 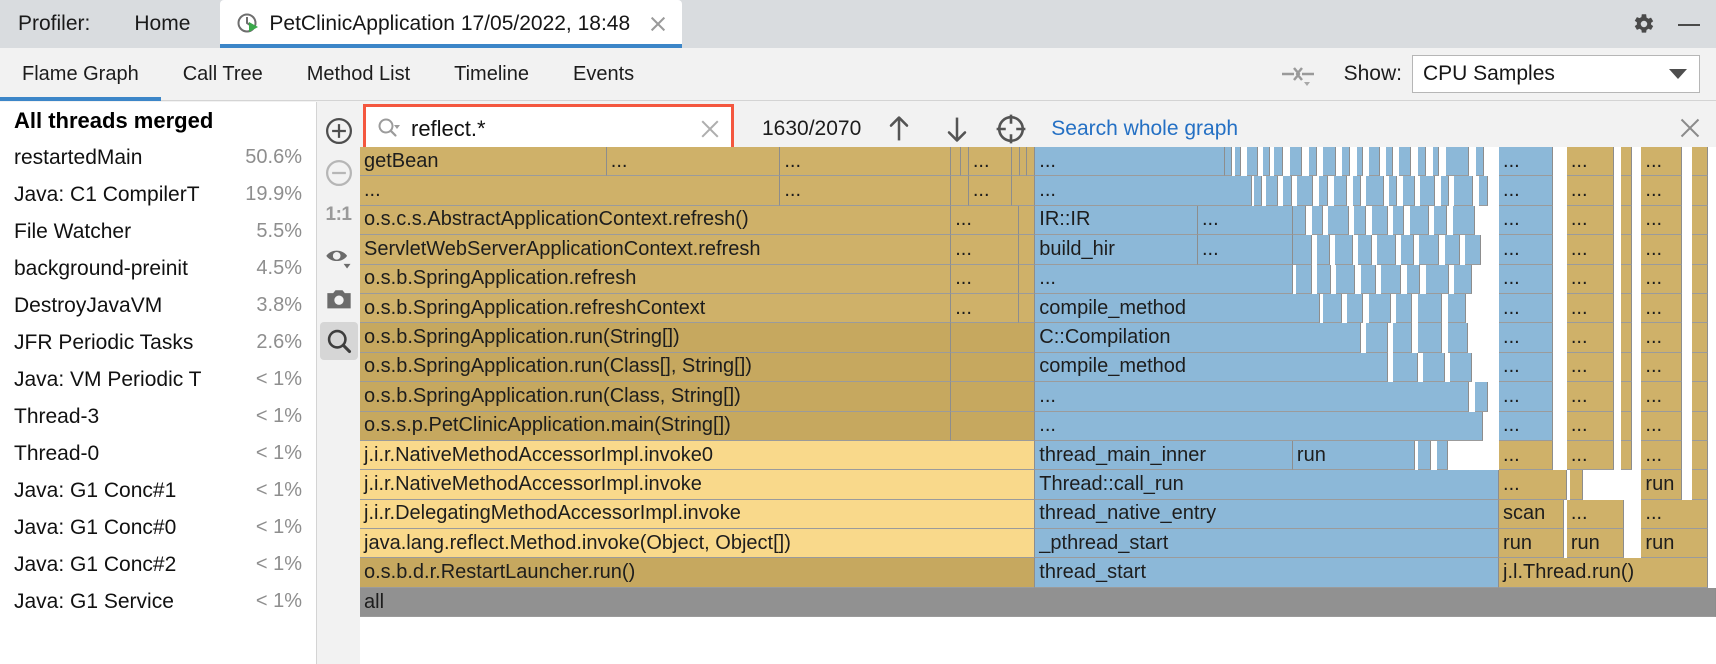 What do you see at coordinates (158, 453) in the screenshot?
I see `thread-row: Thread-0 < 1%` at bounding box center [158, 453].